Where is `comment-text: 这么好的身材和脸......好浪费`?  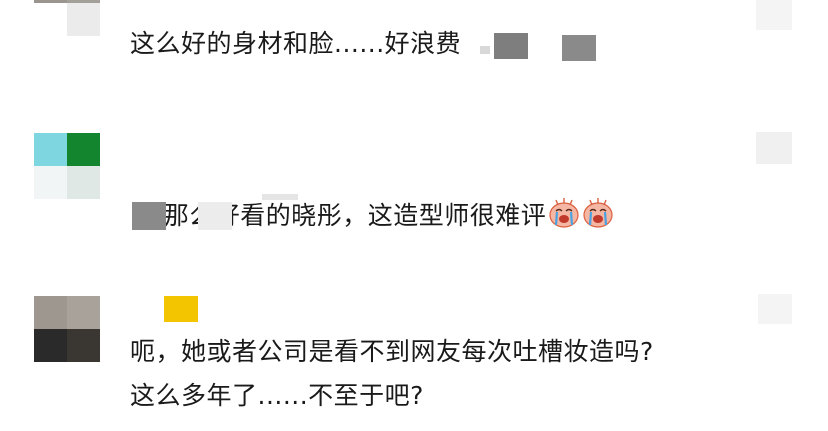 comment-text: 这么好的身材和脸......好浪费 is located at coordinates (296, 43).